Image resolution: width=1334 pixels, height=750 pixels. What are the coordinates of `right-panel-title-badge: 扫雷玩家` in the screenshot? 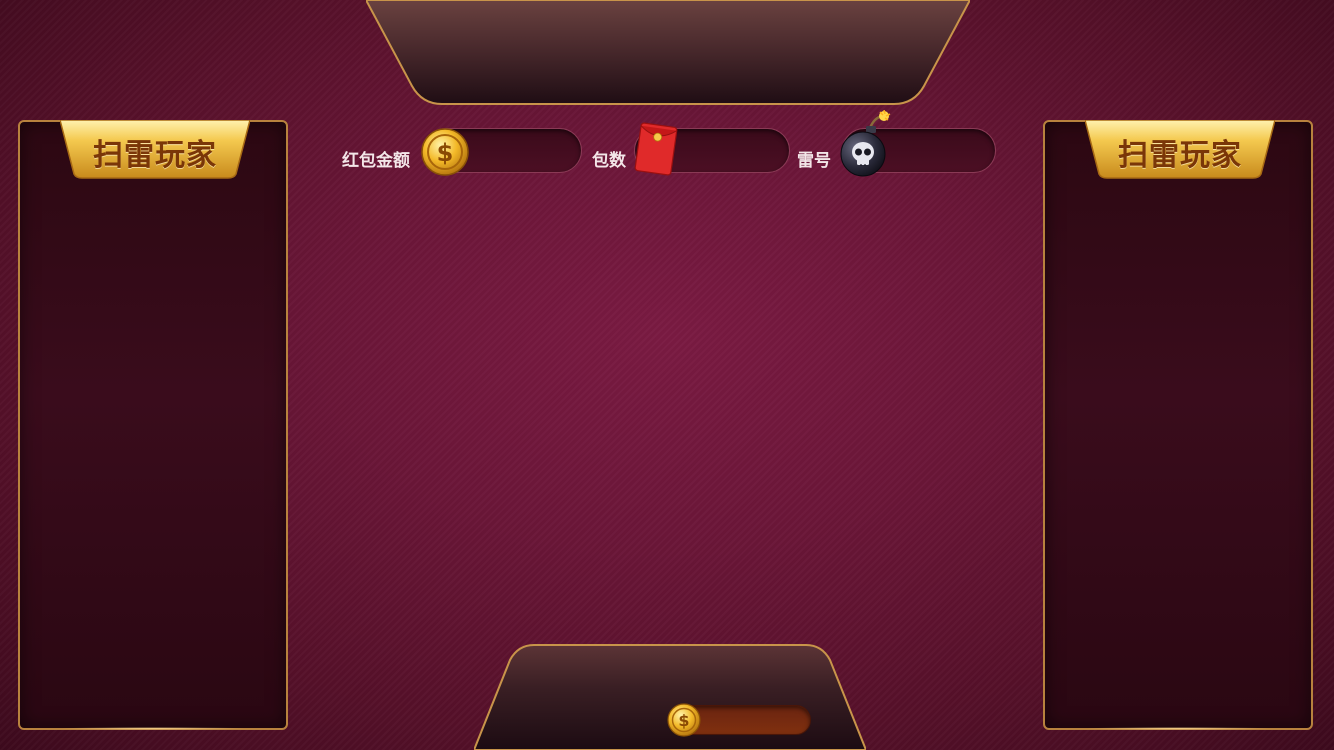 It's located at (1180, 150).